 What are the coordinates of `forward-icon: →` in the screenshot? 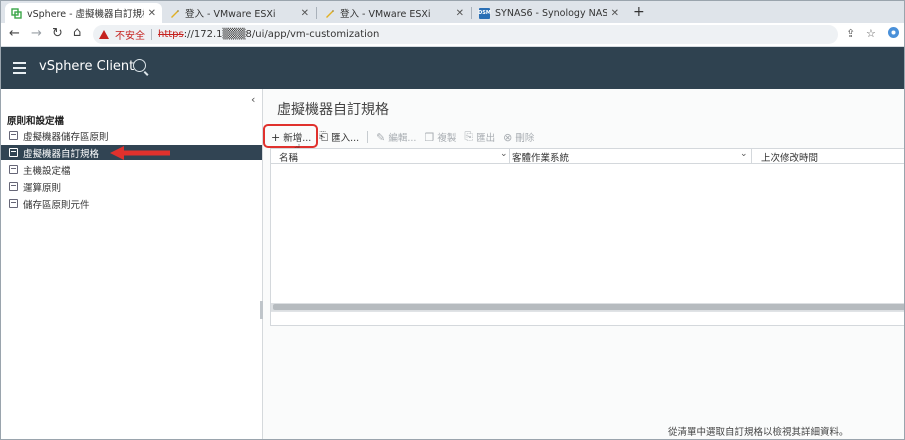 It's located at (36, 33).